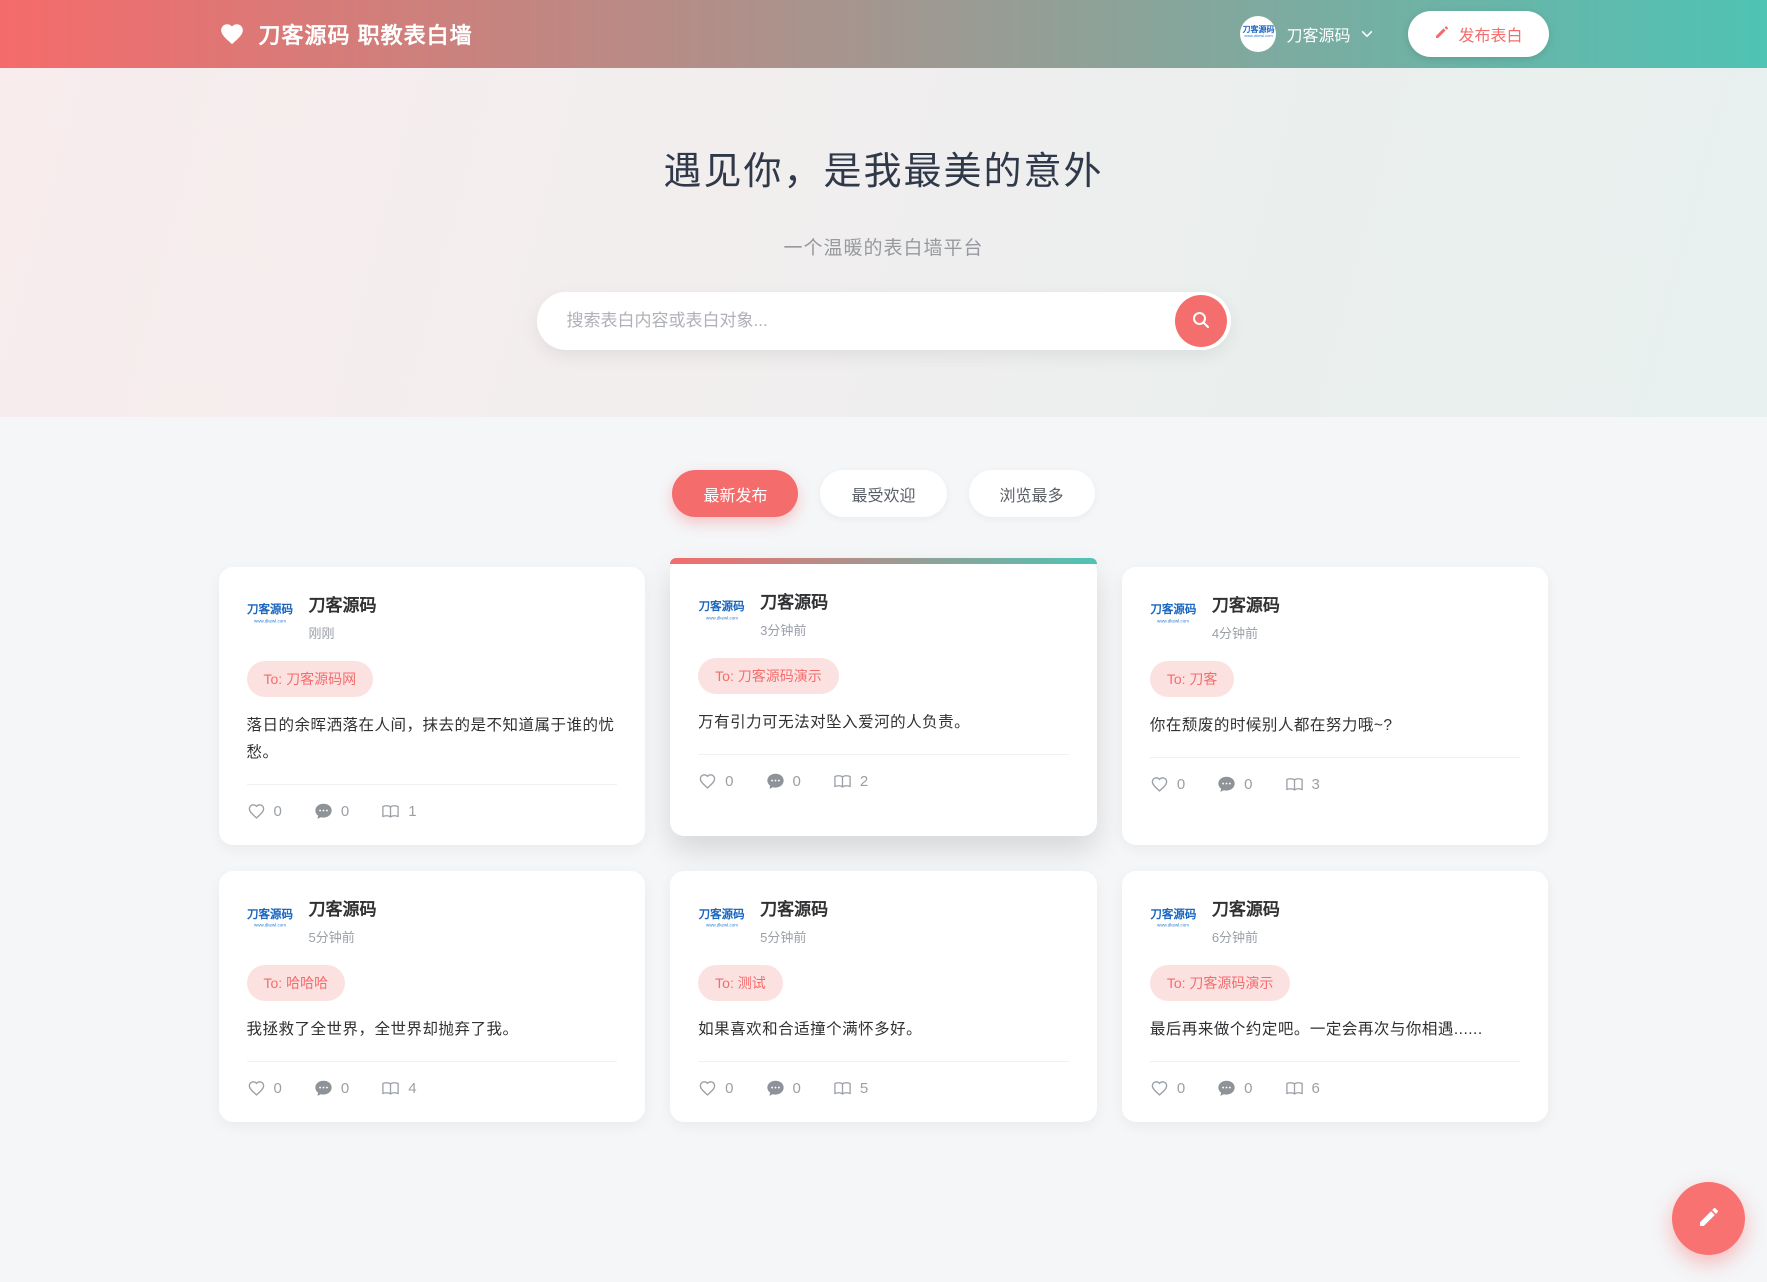 The image size is (1767, 1282). What do you see at coordinates (1235, 938) in the screenshot?
I see `post-time: 6分钟前` at bounding box center [1235, 938].